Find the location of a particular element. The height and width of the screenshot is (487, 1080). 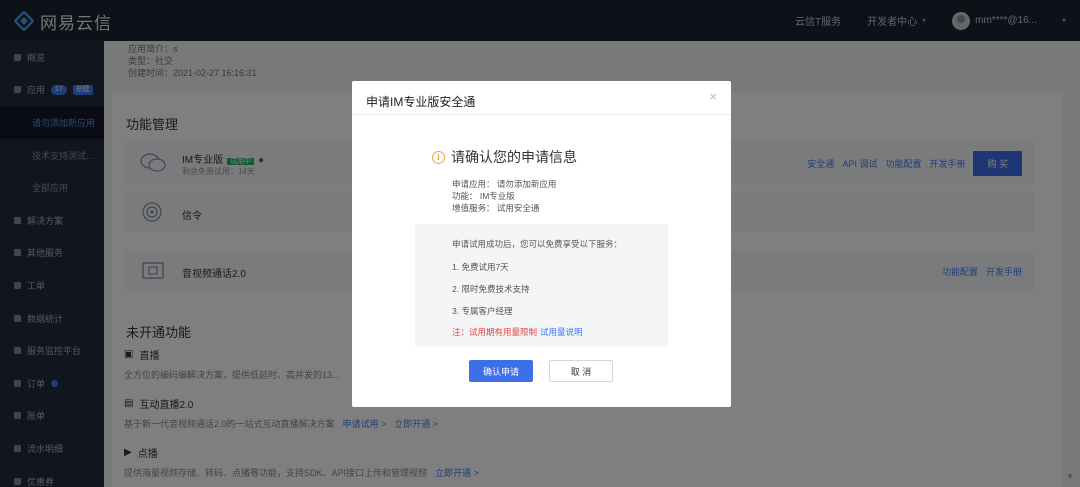

confirm-heading-text: 请确认您的申请信息 is located at coordinates (514, 157).